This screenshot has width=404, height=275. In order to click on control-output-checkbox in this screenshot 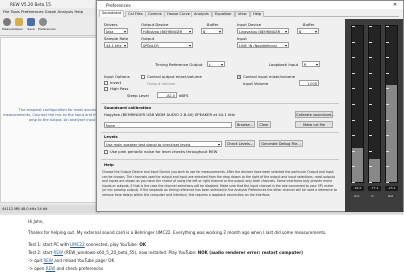, I will do `click(143, 77)`.